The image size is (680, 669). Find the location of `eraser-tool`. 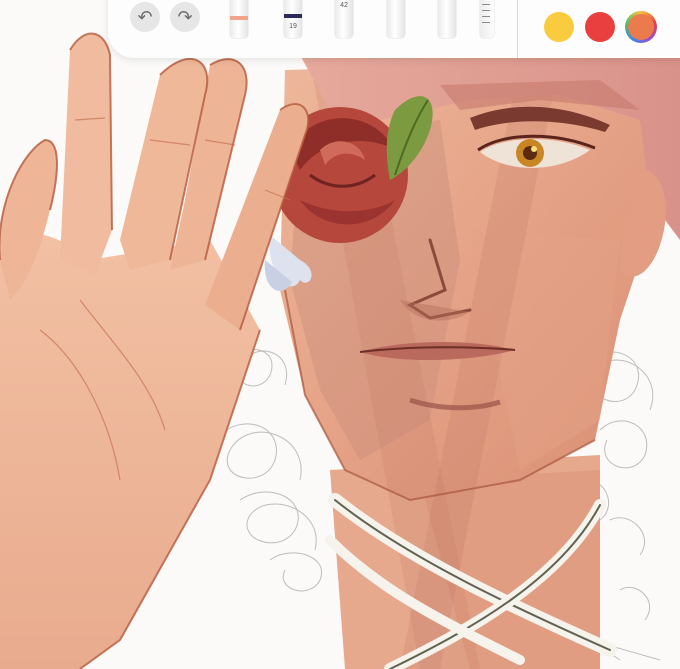

eraser-tool is located at coordinates (447, 19).